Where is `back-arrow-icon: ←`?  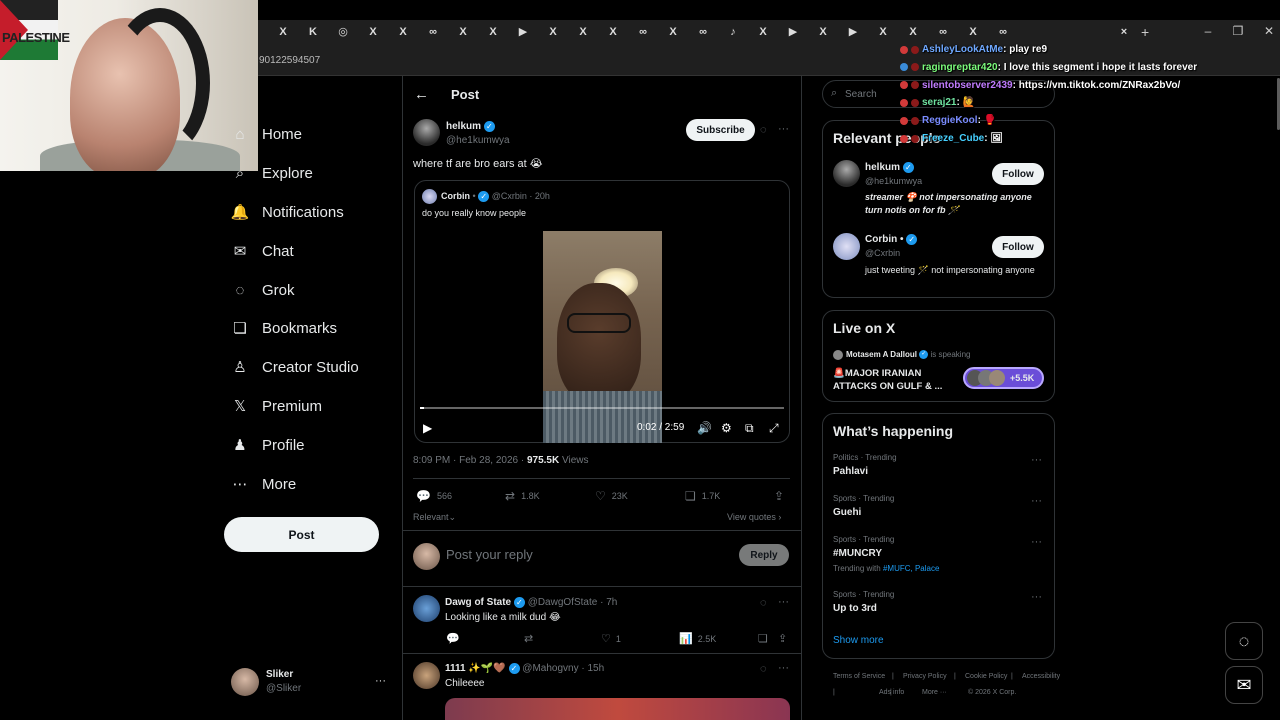 back-arrow-icon: ← is located at coordinates (421, 94).